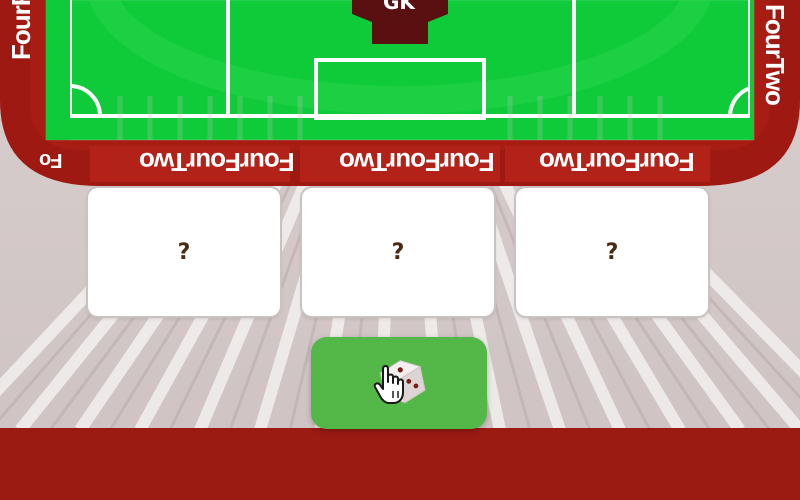 This screenshot has height=500, width=800. I want to click on sponsor-banner-edge: Fo, so click(51, 160).